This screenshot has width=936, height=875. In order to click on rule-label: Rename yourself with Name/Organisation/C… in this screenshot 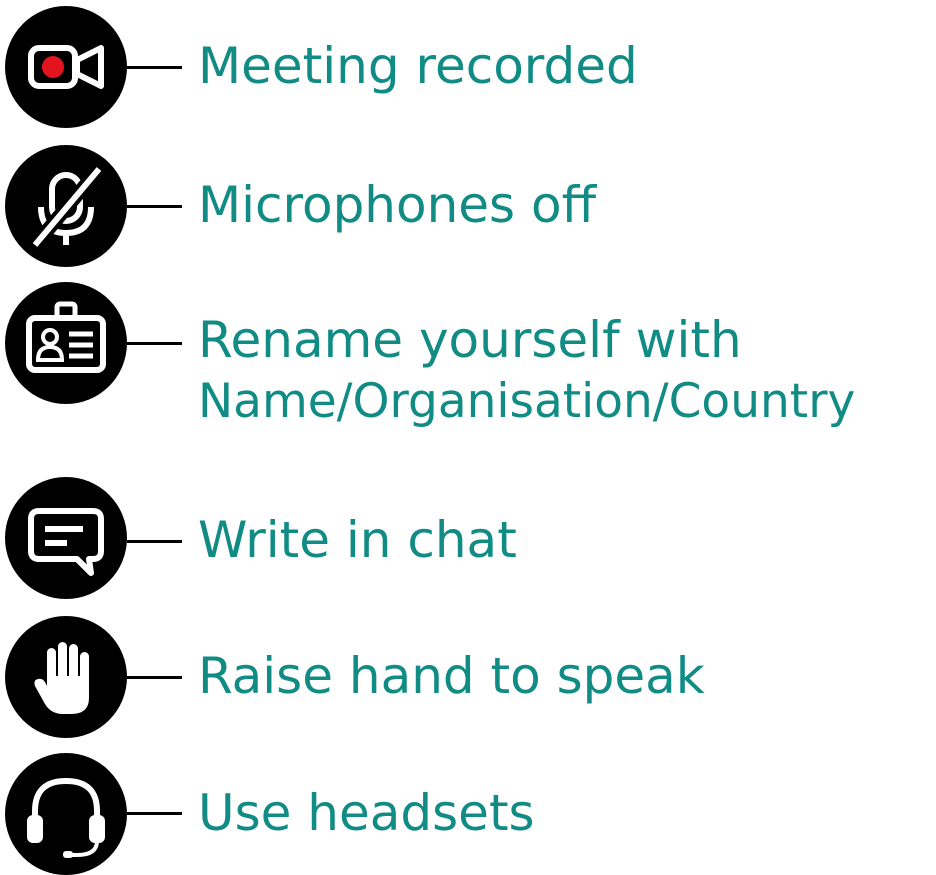, I will do `click(526, 371)`.